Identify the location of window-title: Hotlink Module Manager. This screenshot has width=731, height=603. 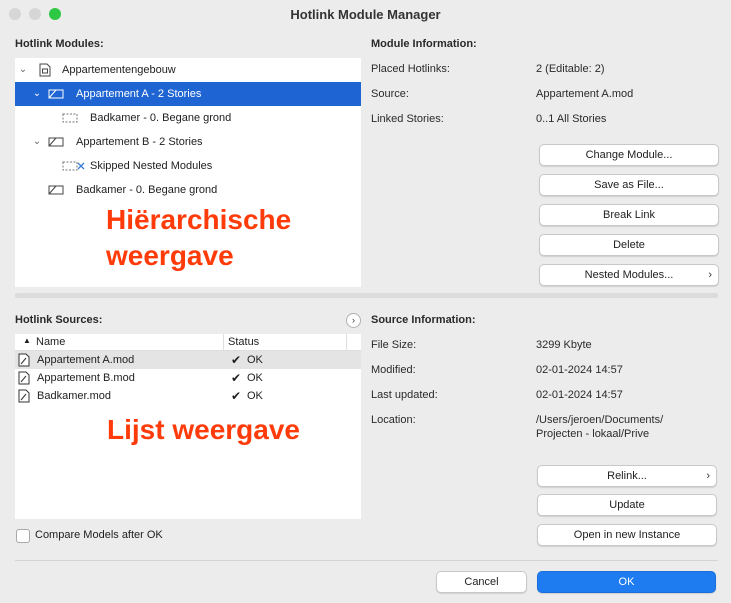
(365, 14).